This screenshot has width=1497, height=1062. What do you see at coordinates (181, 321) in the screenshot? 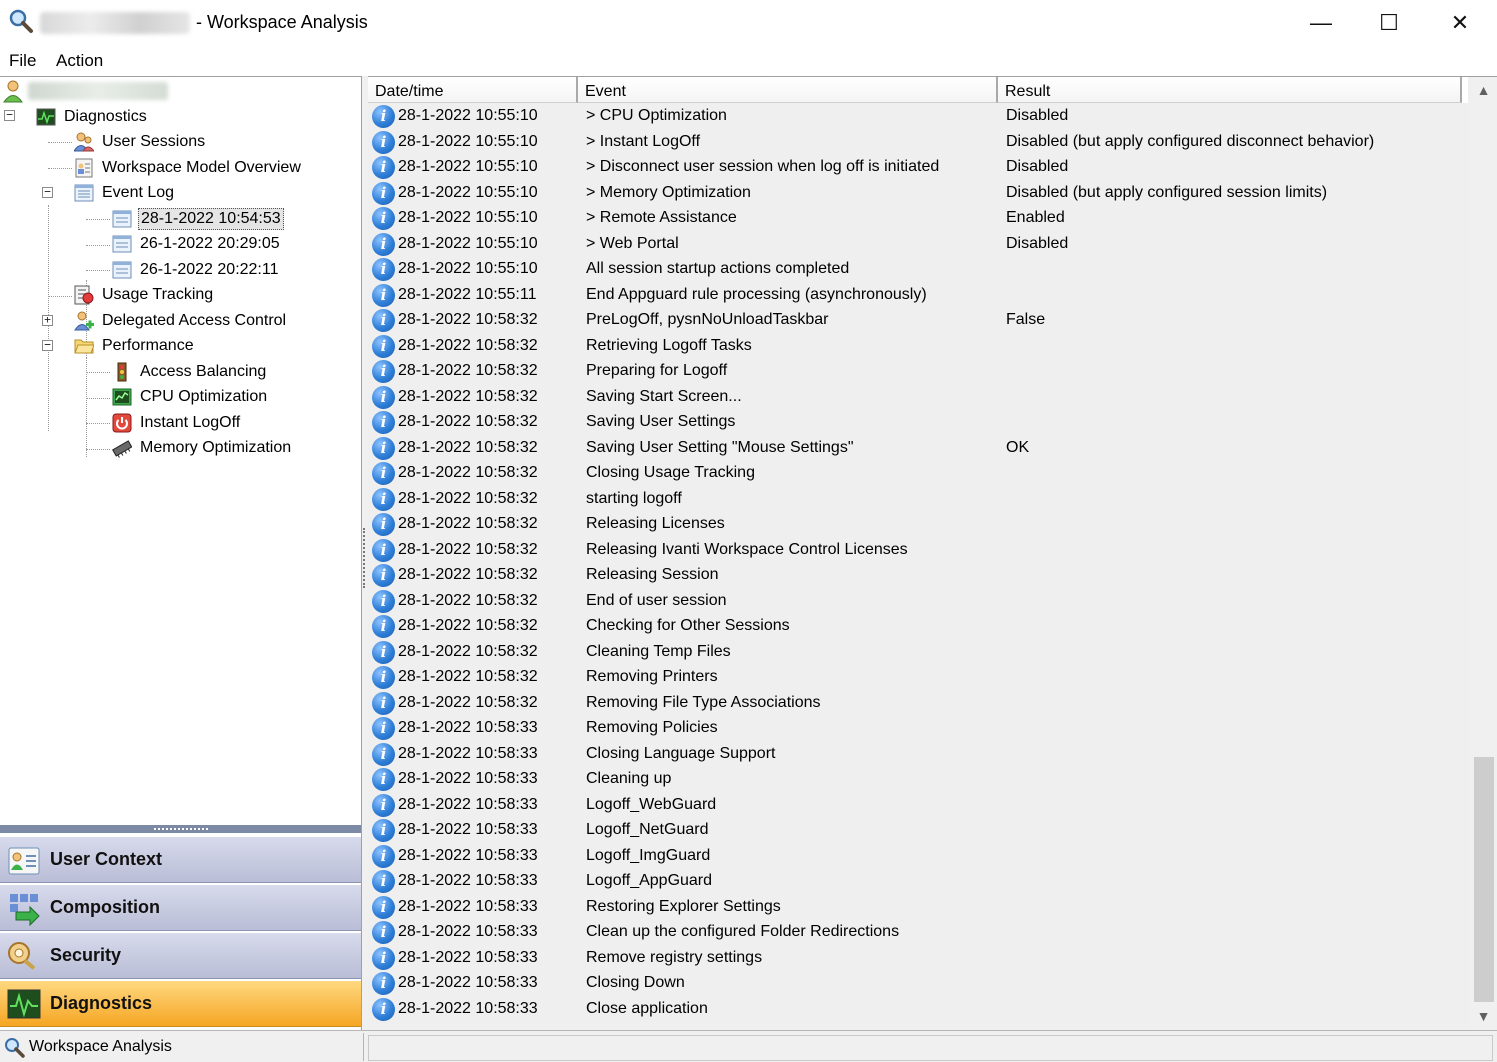
I see `tree-item-delegated-access-control: Delegated Access Control` at bounding box center [181, 321].